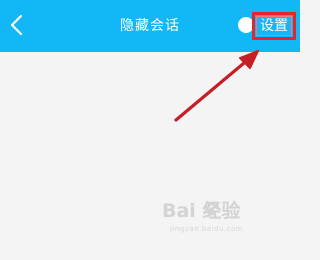 This screenshot has width=320, height=260. I want to click on settings-label: 设置, so click(274, 26).